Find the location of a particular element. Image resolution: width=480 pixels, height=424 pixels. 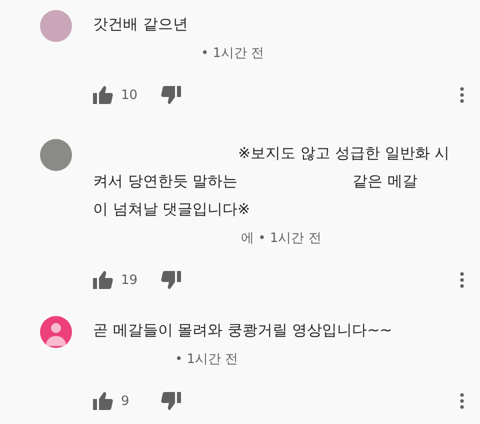

like-count: 10 is located at coordinates (130, 95).